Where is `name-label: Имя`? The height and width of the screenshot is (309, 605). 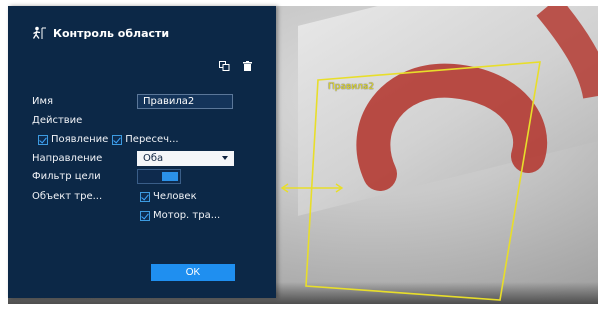
name-label: Имя is located at coordinates (43, 101).